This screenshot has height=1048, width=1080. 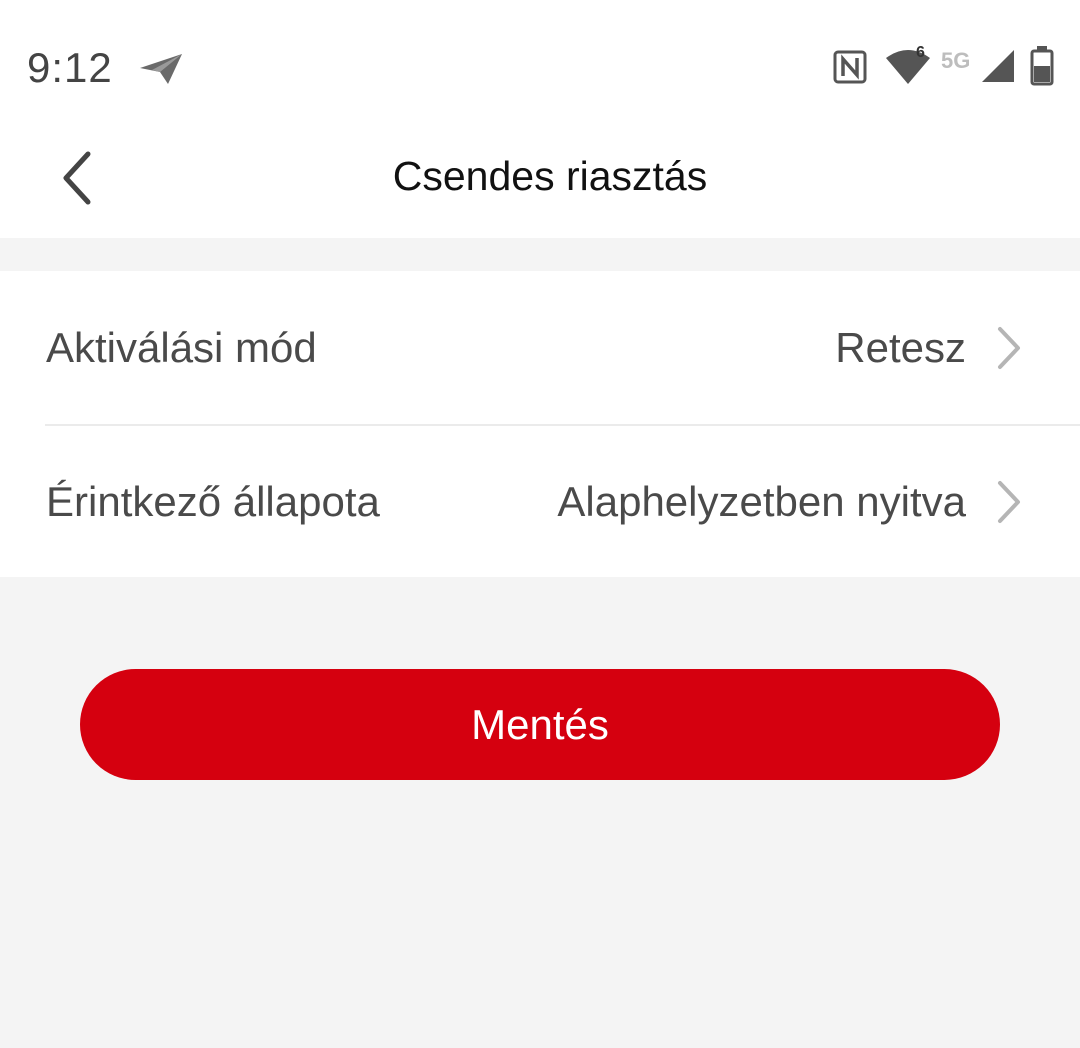 What do you see at coordinates (998, 68) in the screenshot?
I see `cellular-signal-icon` at bounding box center [998, 68].